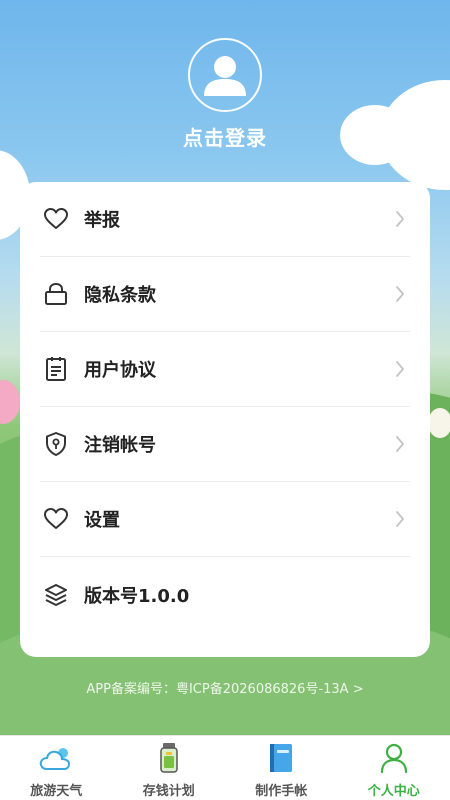  I want to click on tab-personal-center: 个人中心, so click(394, 768).